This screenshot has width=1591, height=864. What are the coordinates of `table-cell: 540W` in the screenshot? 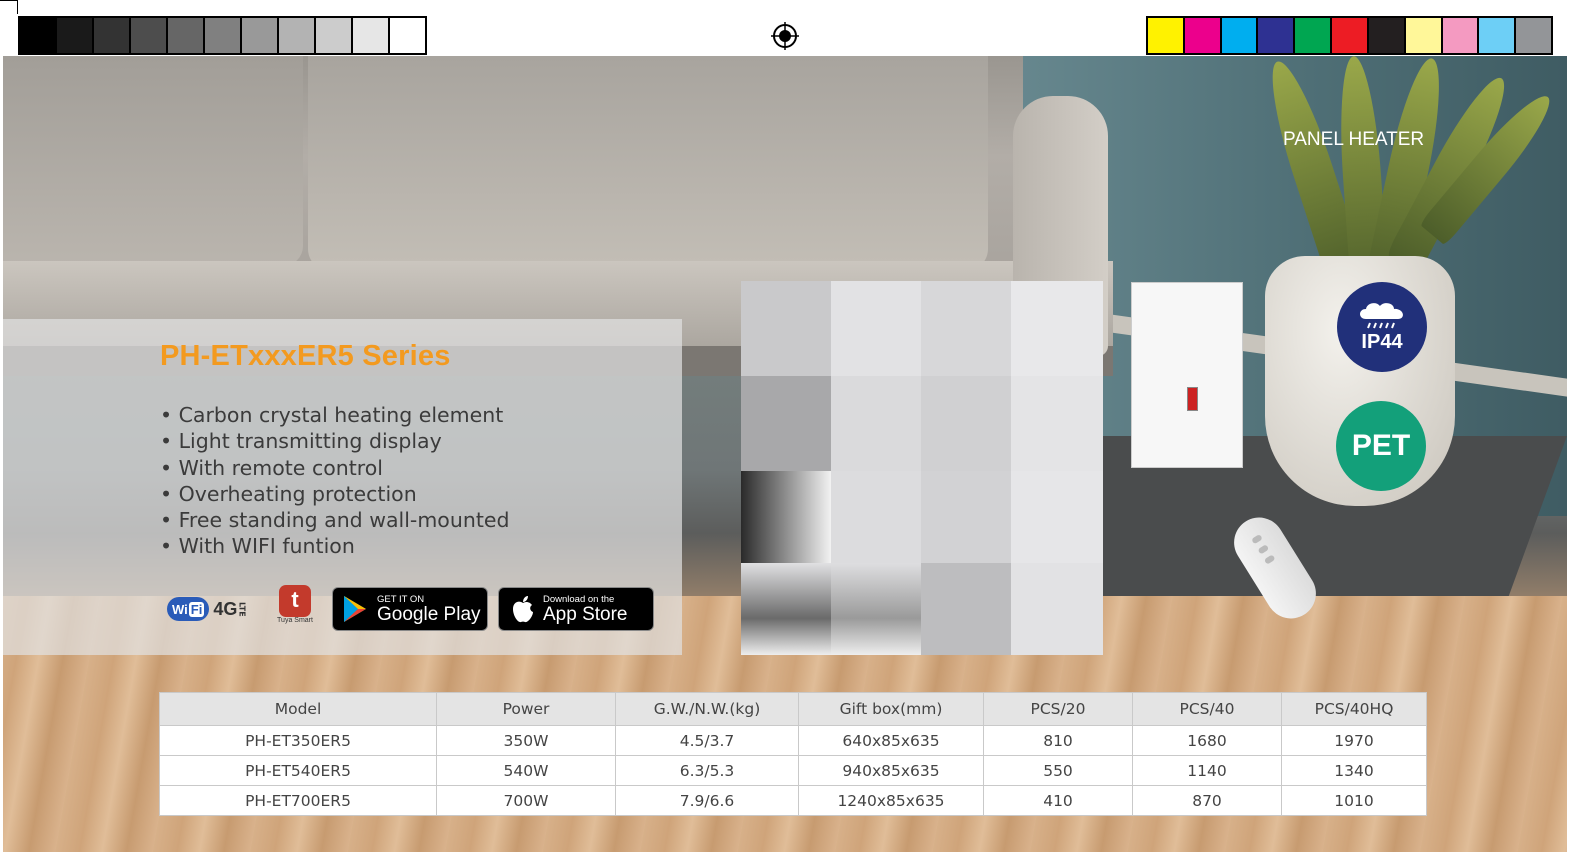 It's located at (526, 770).